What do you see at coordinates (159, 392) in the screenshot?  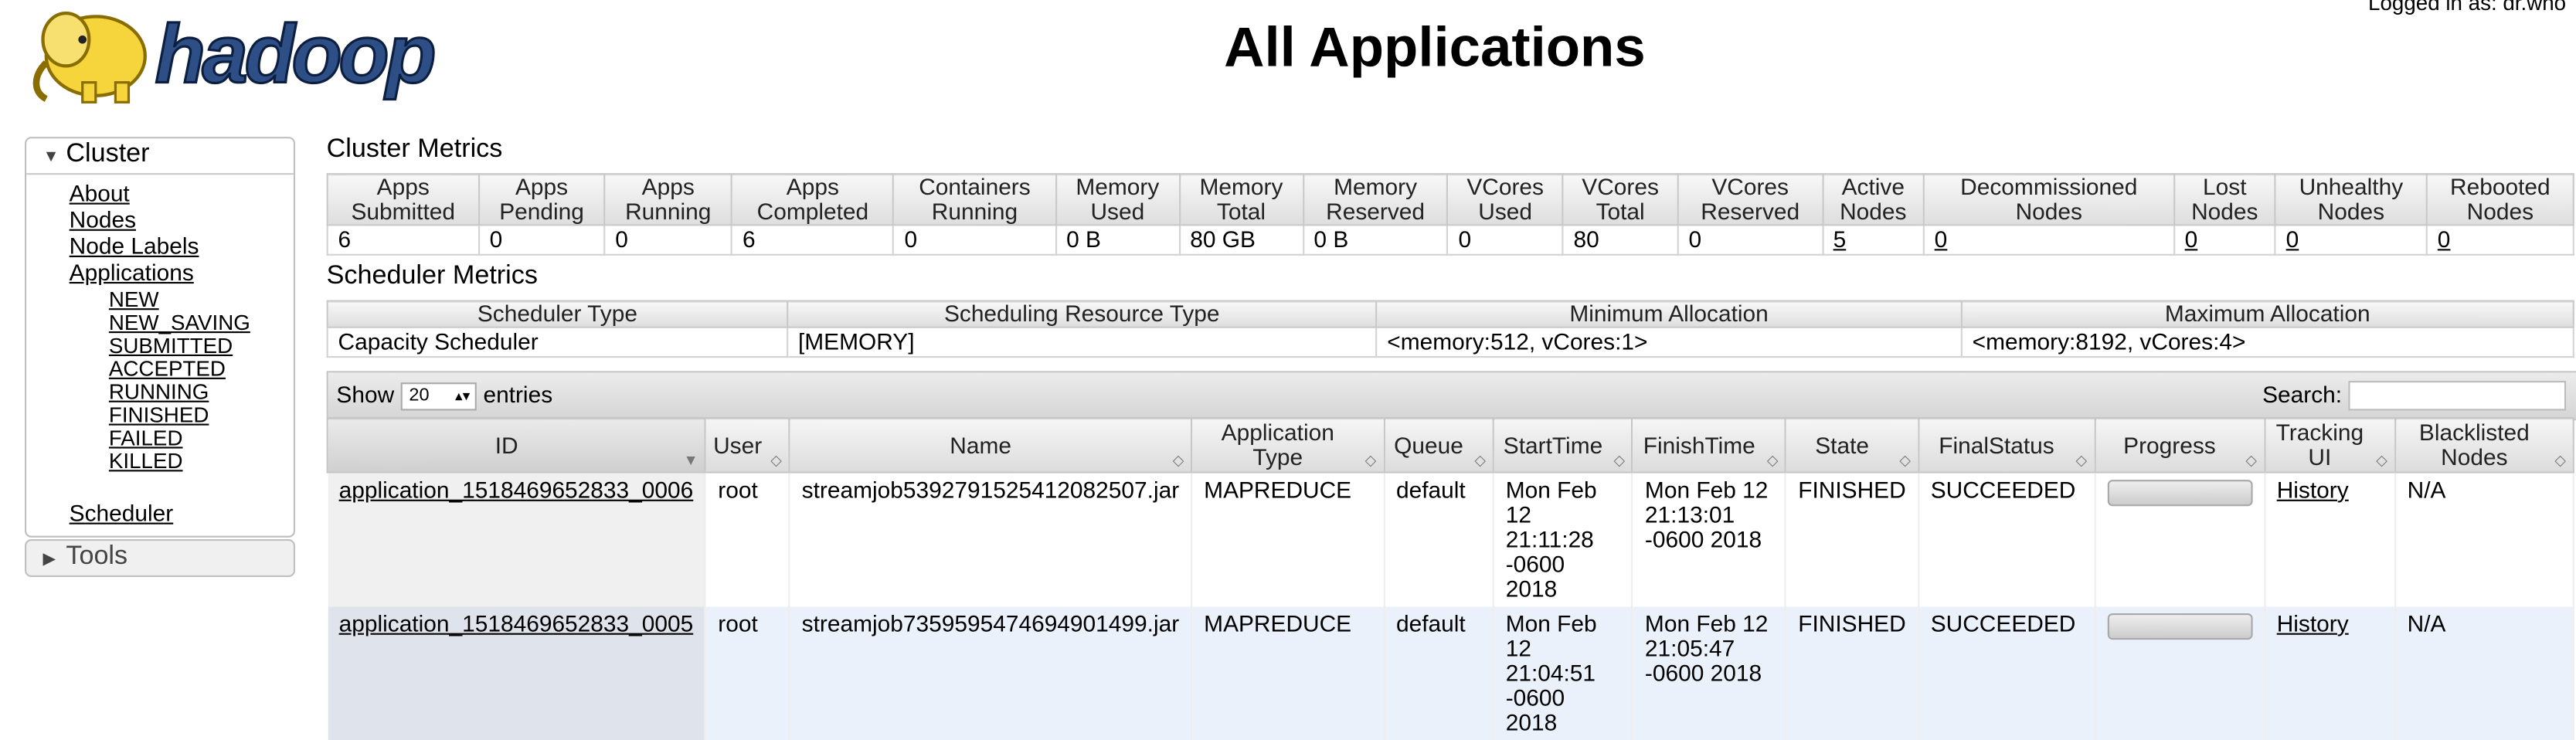 I see `nav-state-running: RUNNING` at bounding box center [159, 392].